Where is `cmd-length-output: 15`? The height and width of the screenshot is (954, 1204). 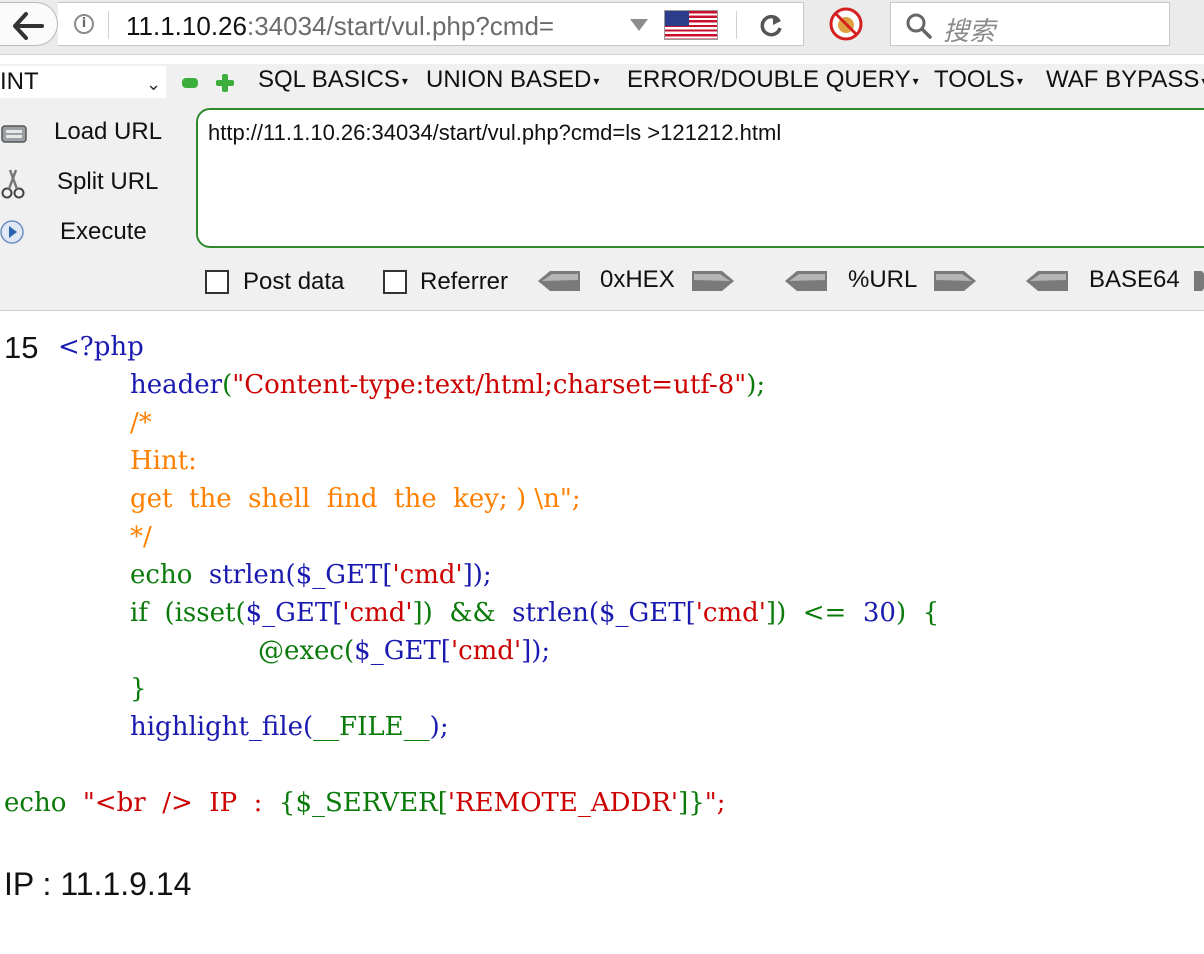 cmd-length-output: 15 is located at coordinates (21, 347).